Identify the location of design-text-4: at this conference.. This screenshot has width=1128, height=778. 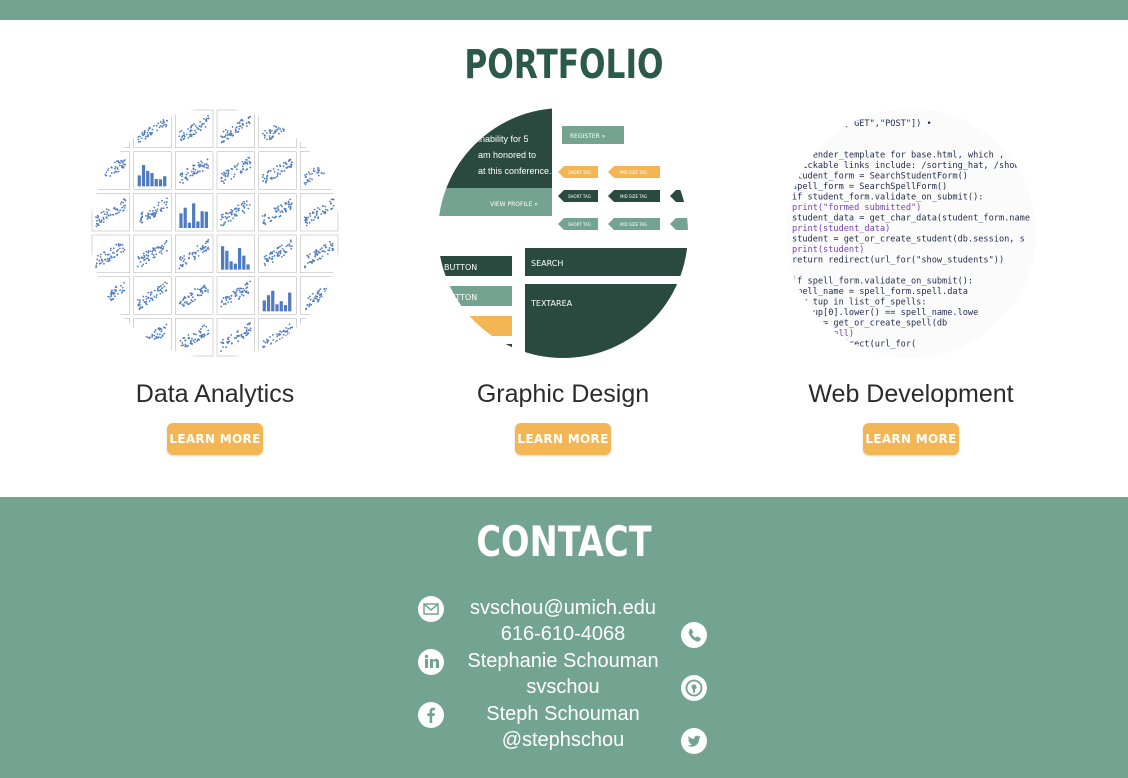
(515, 171).